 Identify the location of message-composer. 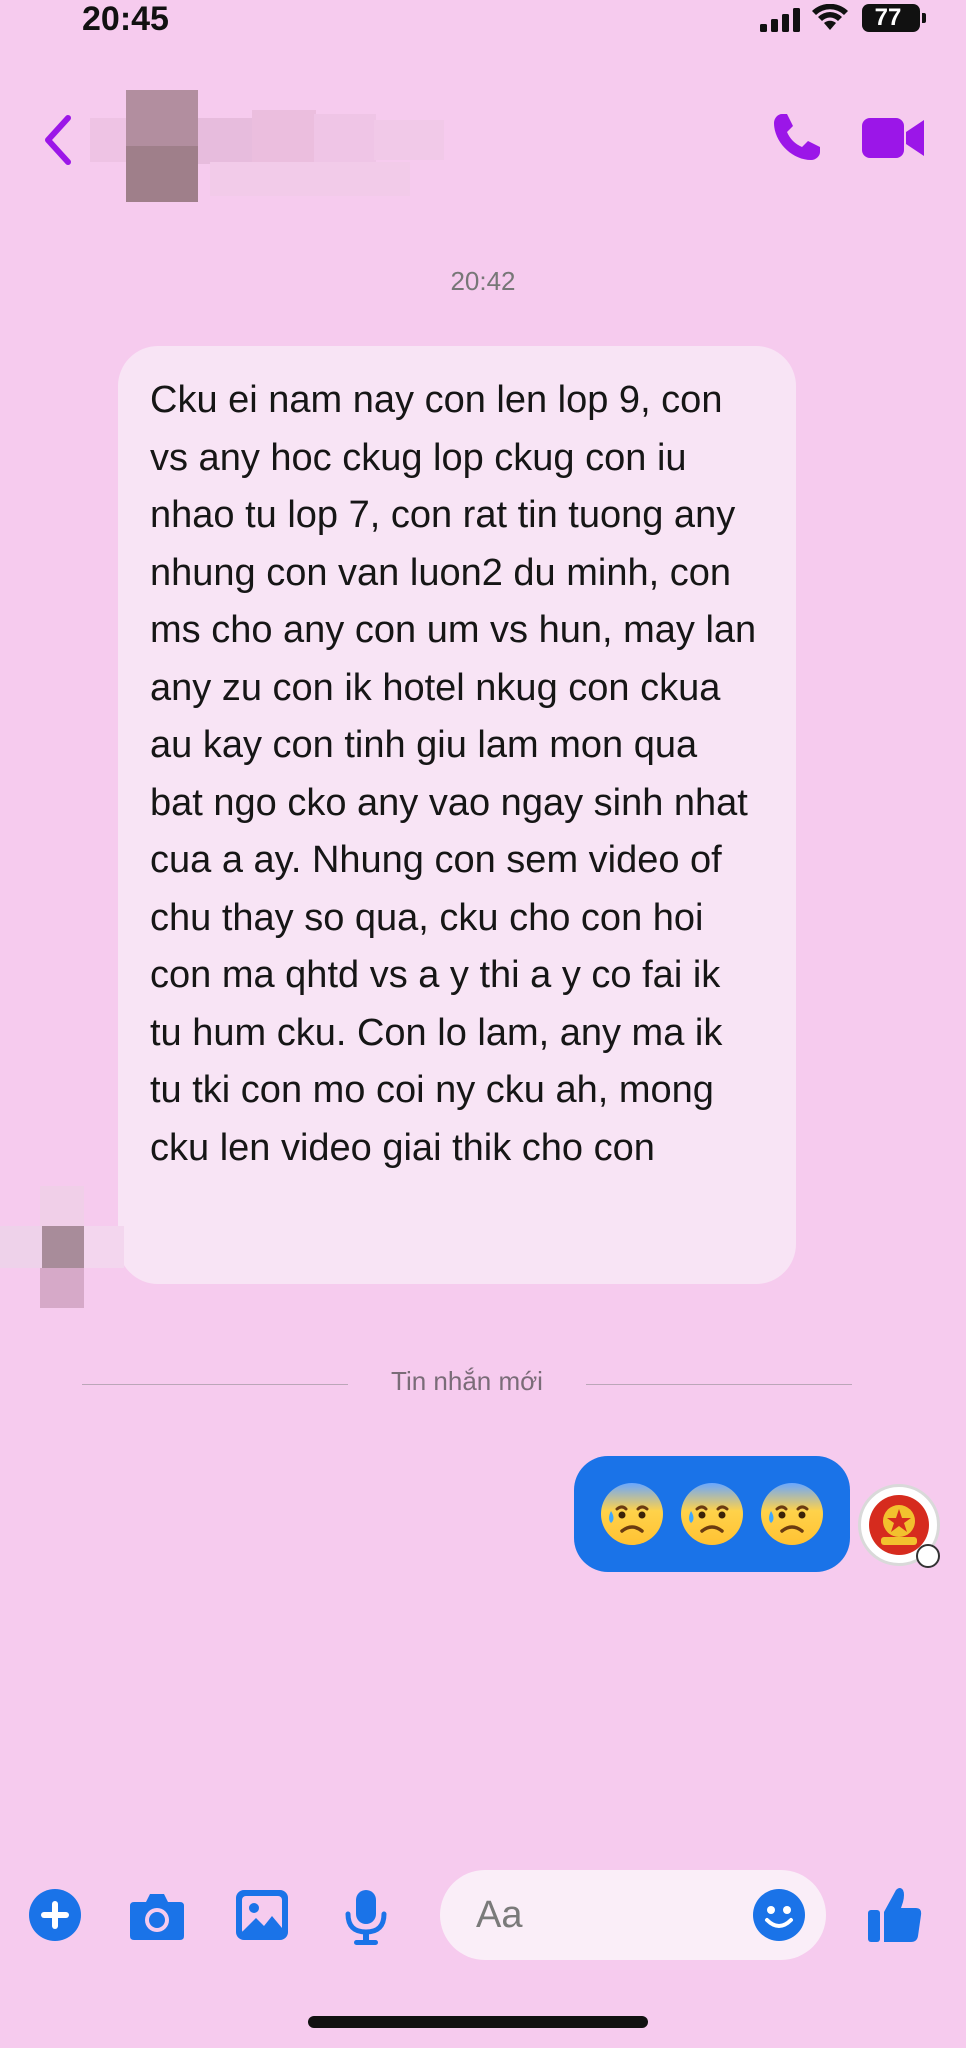
(483, 1920).